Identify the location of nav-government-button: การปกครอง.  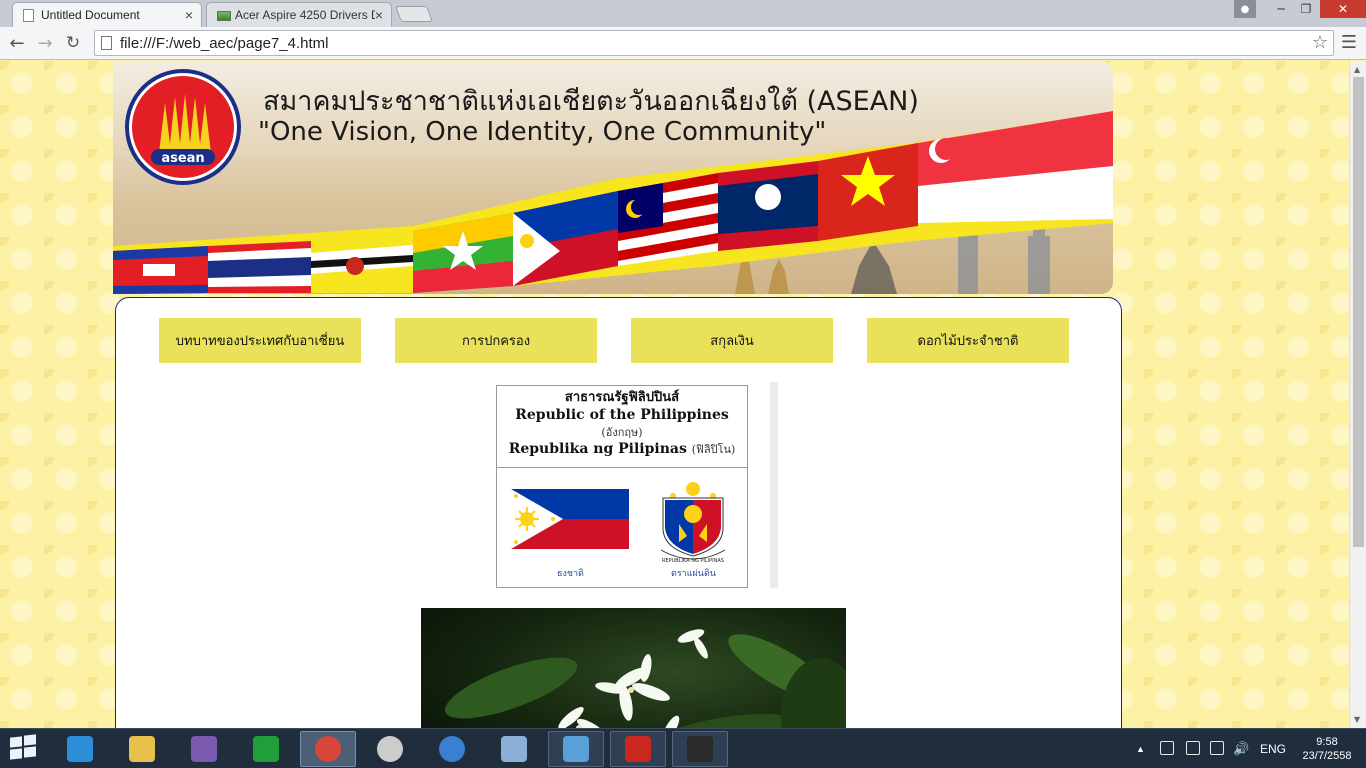
(496, 340).